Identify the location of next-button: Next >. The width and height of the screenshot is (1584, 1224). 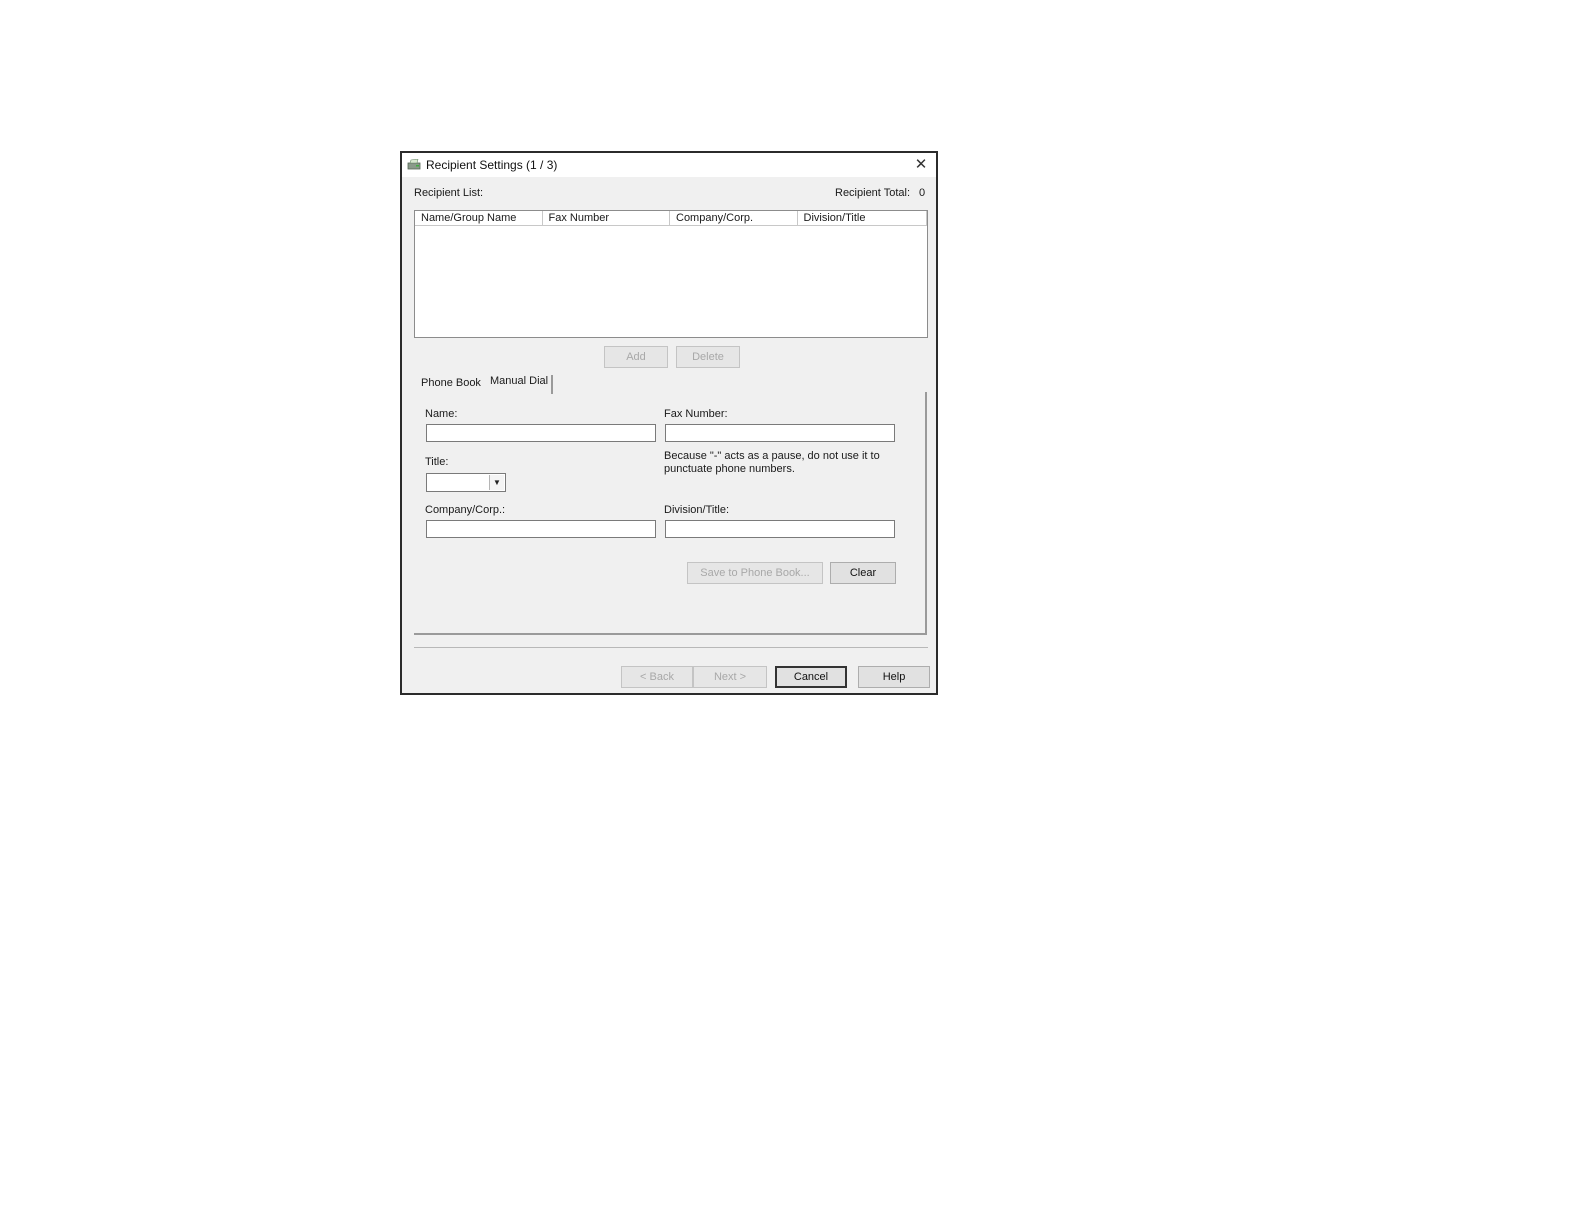
(730, 677).